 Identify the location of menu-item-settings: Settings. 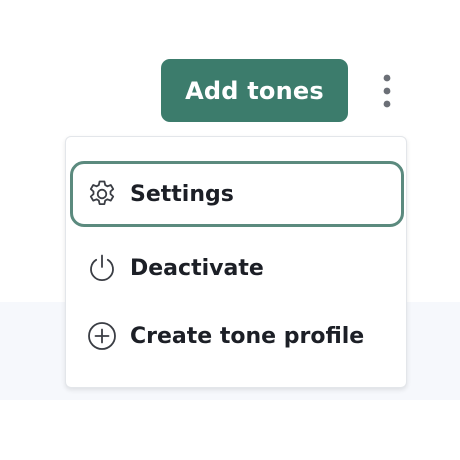
(237, 194).